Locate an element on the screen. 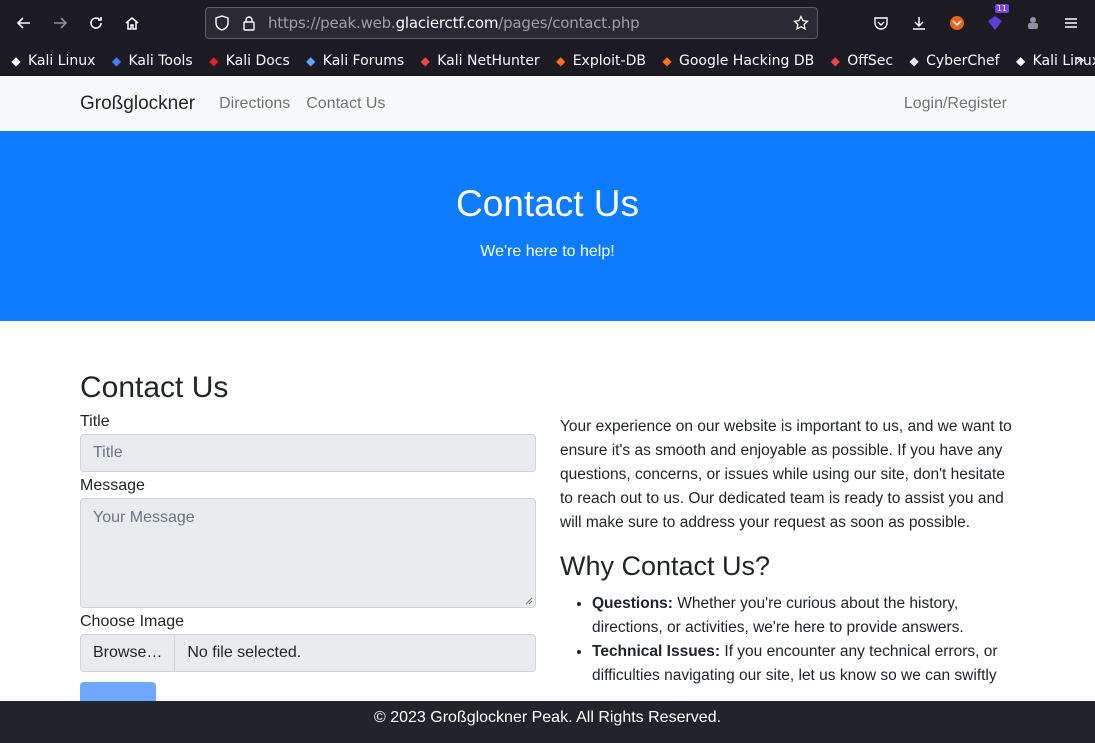 The image size is (1095, 743). menu-icon is located at coordinates (1071, 23).